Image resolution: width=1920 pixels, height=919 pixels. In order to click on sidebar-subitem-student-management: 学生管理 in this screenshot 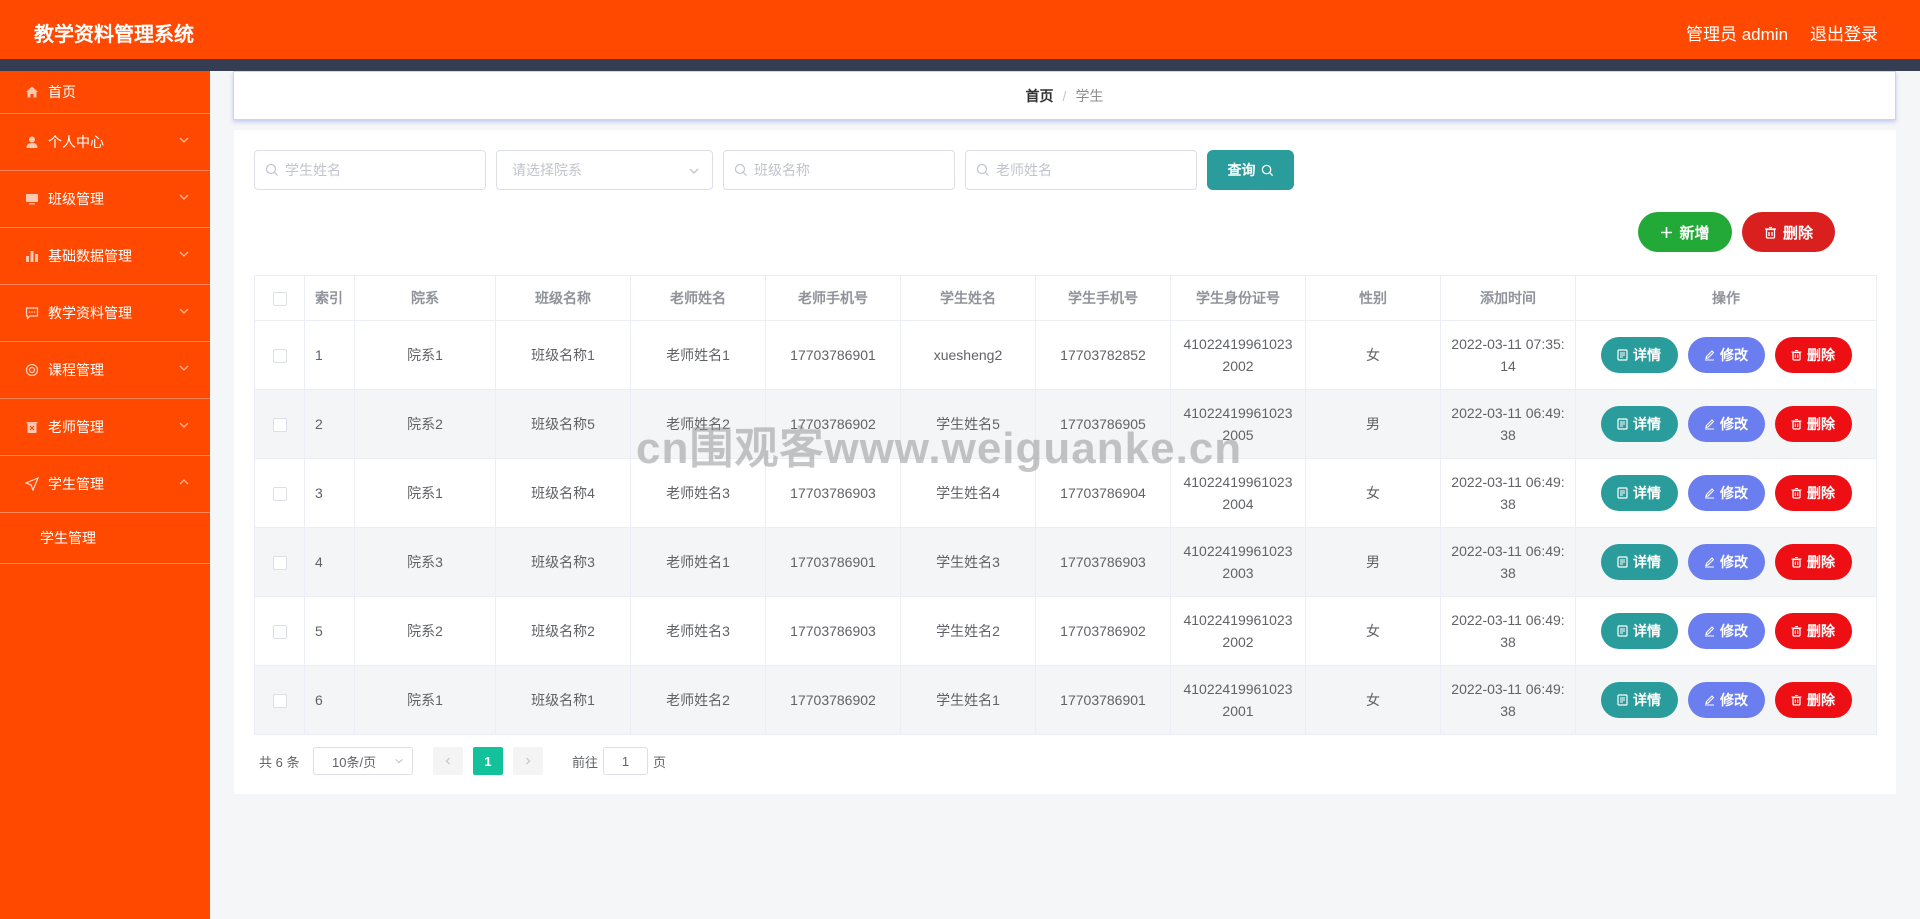, I will do `click(105, 538)`.